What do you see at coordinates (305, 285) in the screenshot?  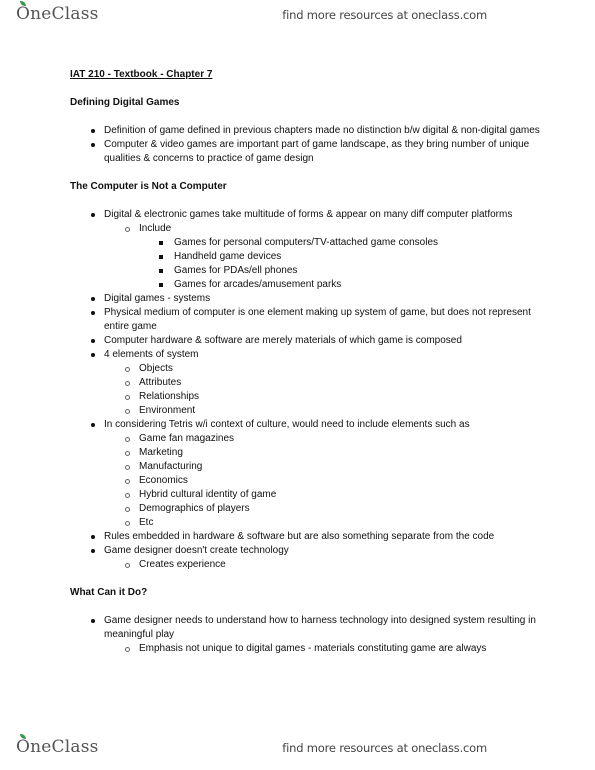 I see `sub-sub-list-item: Games for arcades/amusement parks` at bounding box center [305, 285].